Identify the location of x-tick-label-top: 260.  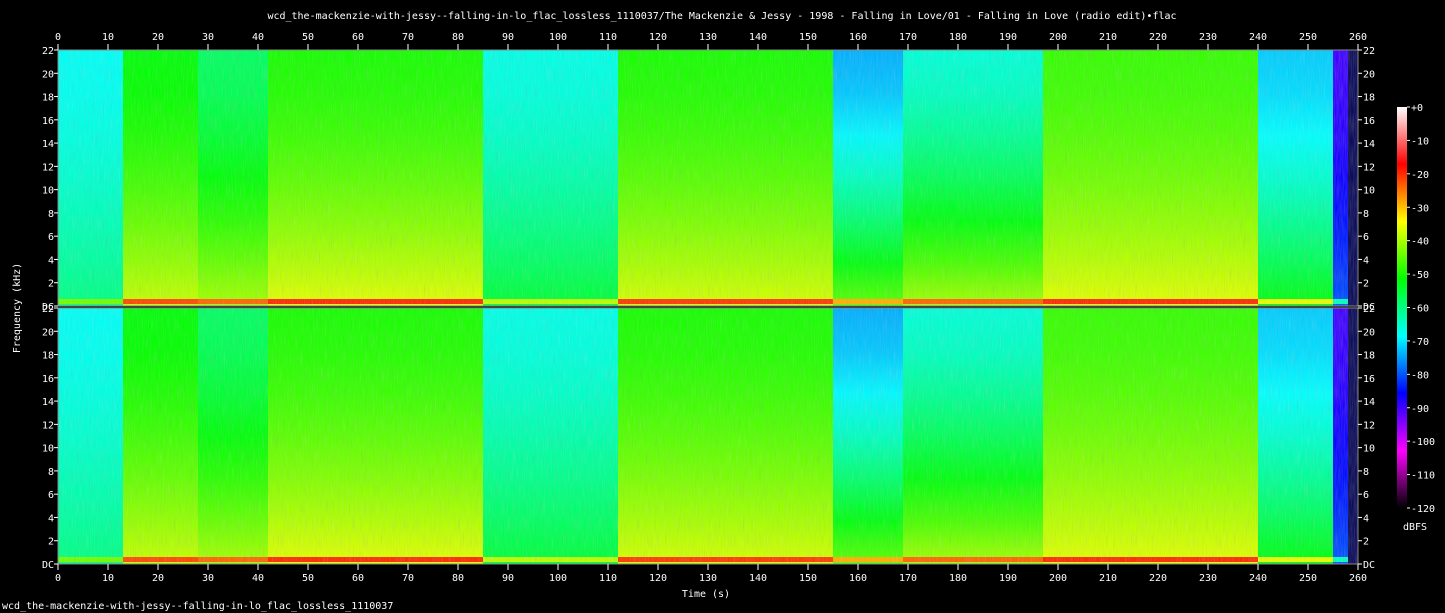
(1358, 37).